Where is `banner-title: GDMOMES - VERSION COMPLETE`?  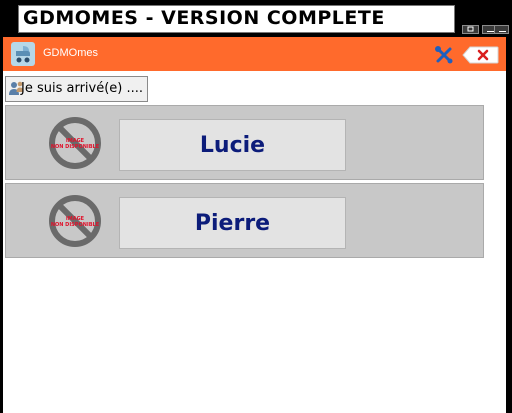
banner-title: GDMOMES - VERSION COMPLETE is located at coordinates (204, 18).